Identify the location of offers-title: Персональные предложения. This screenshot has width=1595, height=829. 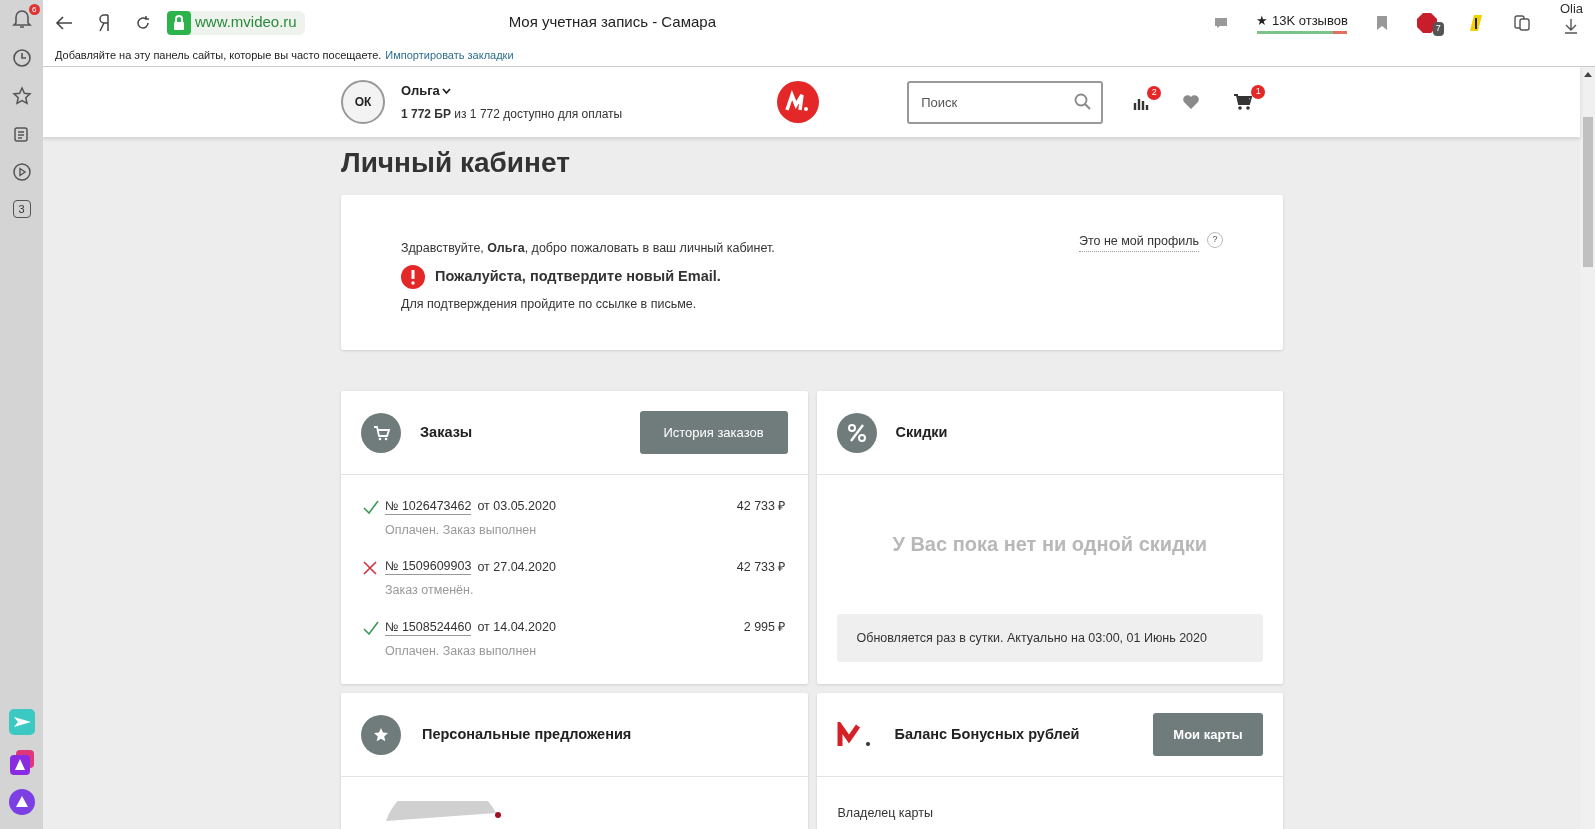
(527, 734).